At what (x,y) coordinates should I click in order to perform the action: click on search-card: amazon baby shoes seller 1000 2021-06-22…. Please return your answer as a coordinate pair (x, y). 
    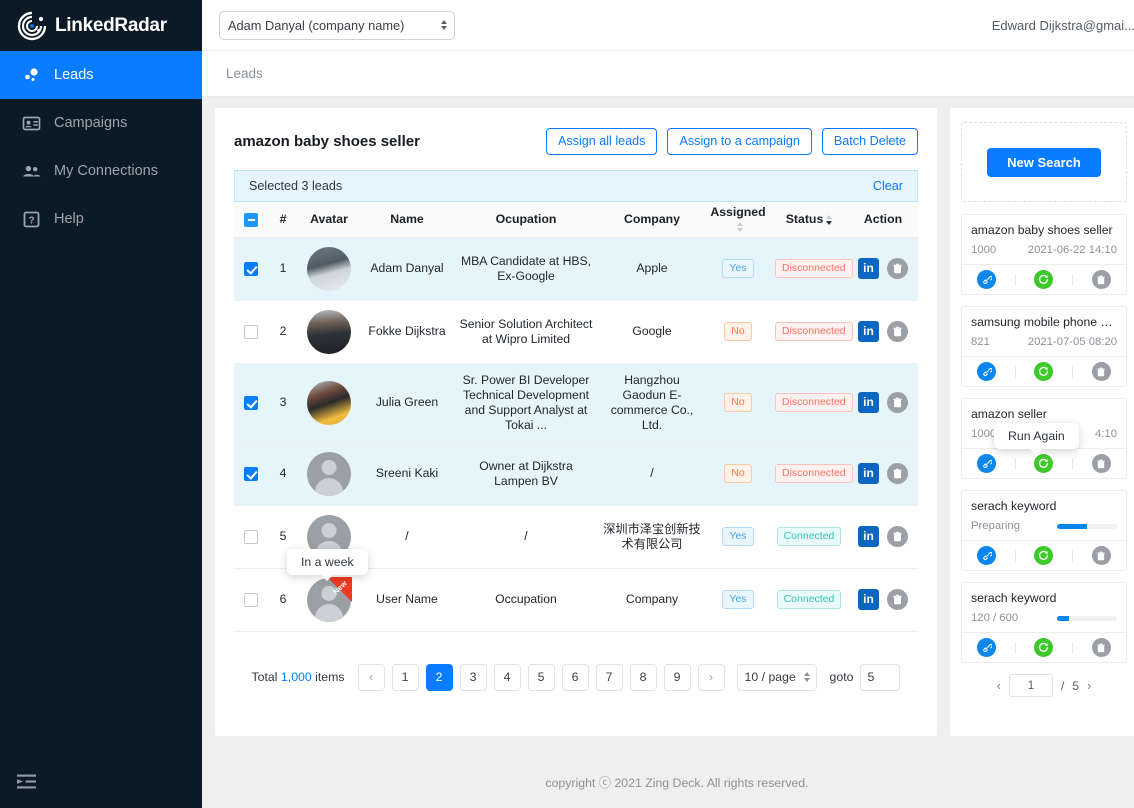
    Looking at the image, I should click on (1044, 254).